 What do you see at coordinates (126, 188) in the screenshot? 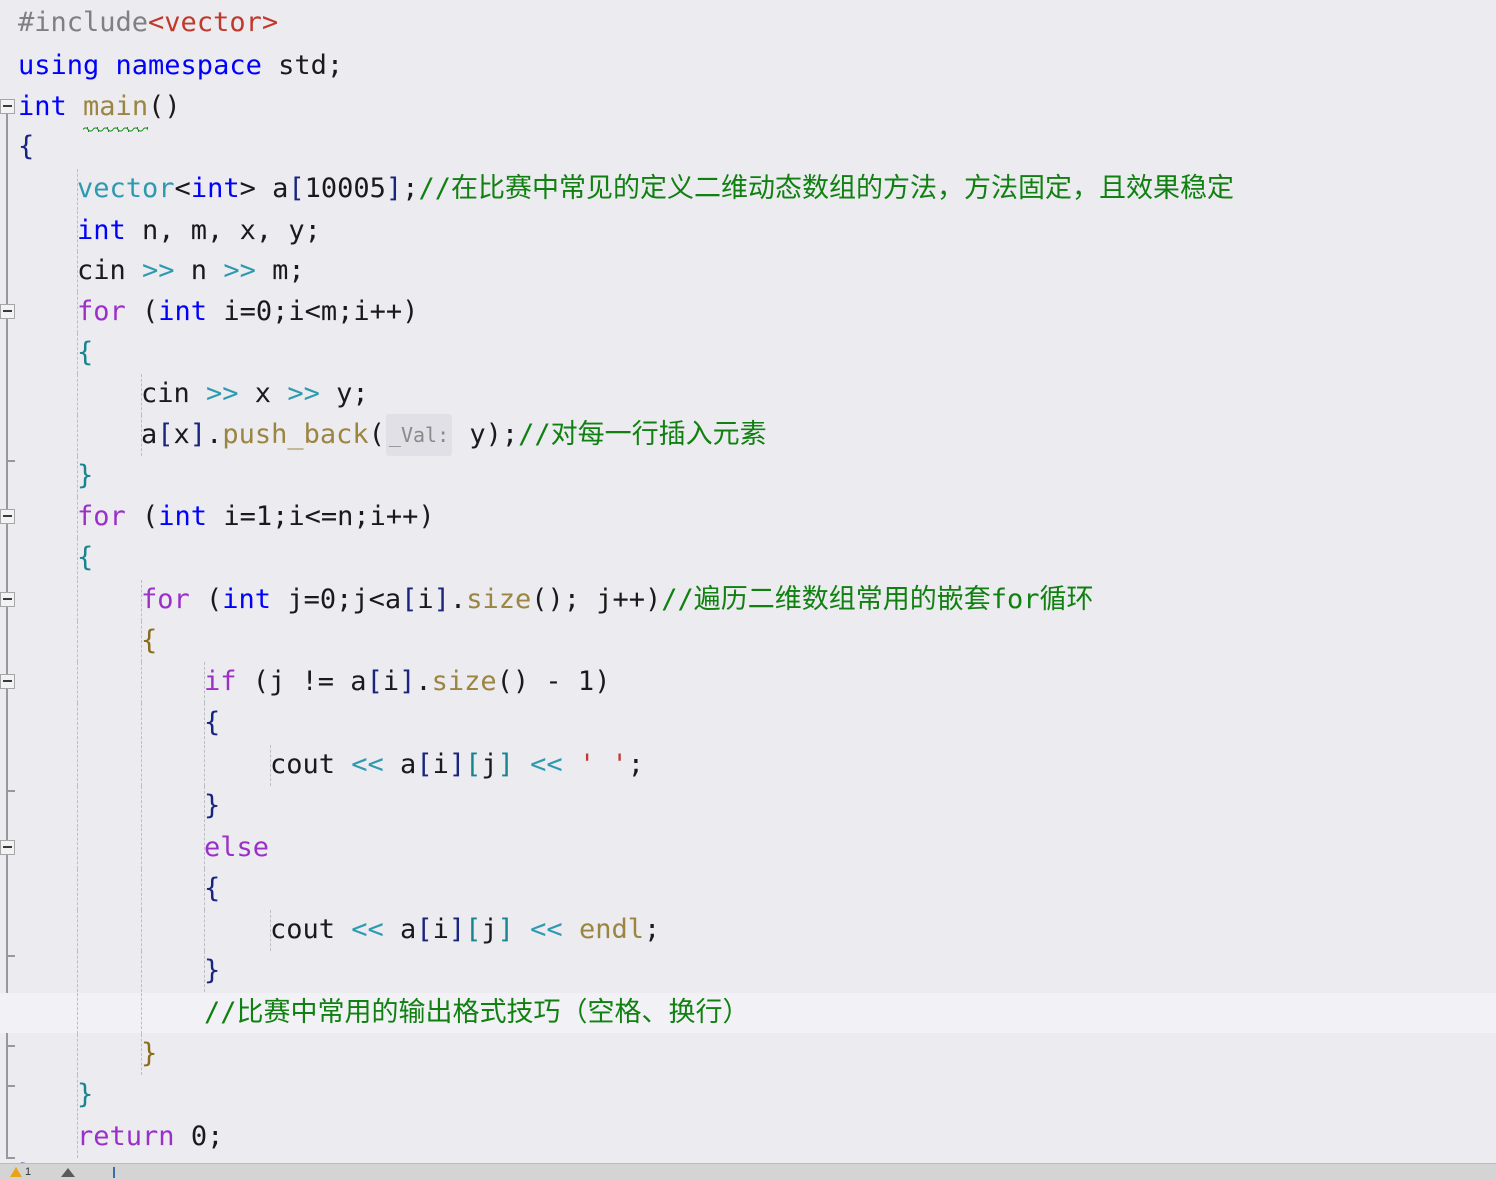
I see `token-type: vector` at bounding box center [126, 188].